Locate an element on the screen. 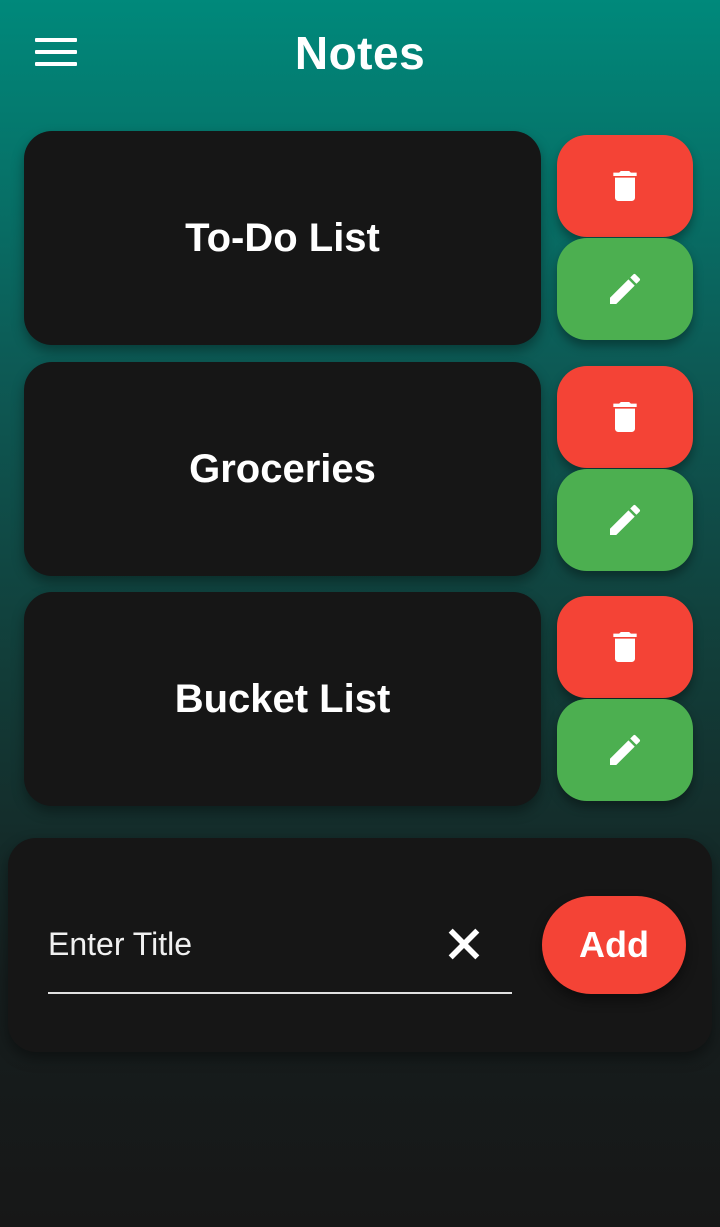 The width and height of the screenshot is (720, 1227). app-bar: Notes is located at coordinates (360, 54).